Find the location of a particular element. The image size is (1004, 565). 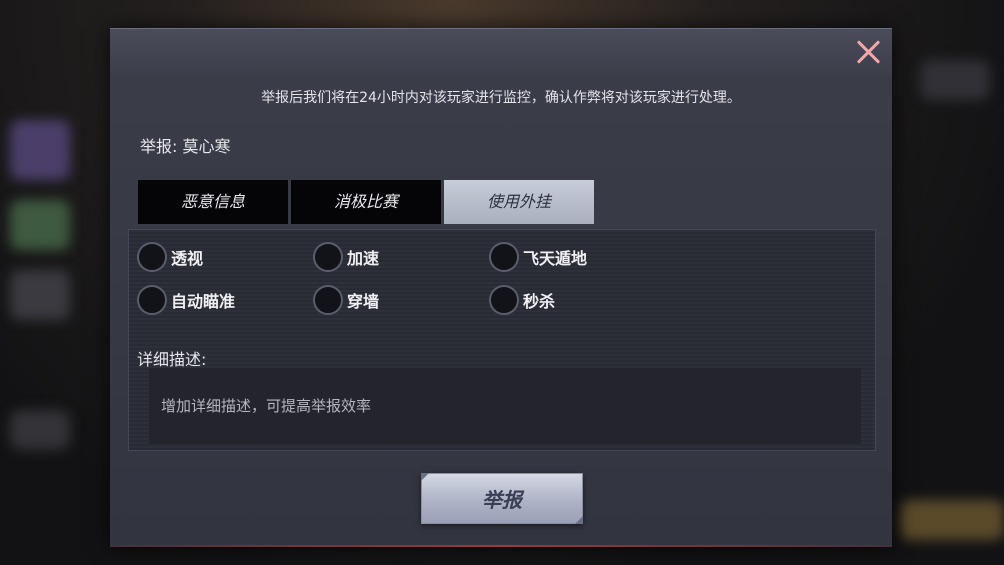

option-instakill: 秒杀 is located at coordinates (522, 300).